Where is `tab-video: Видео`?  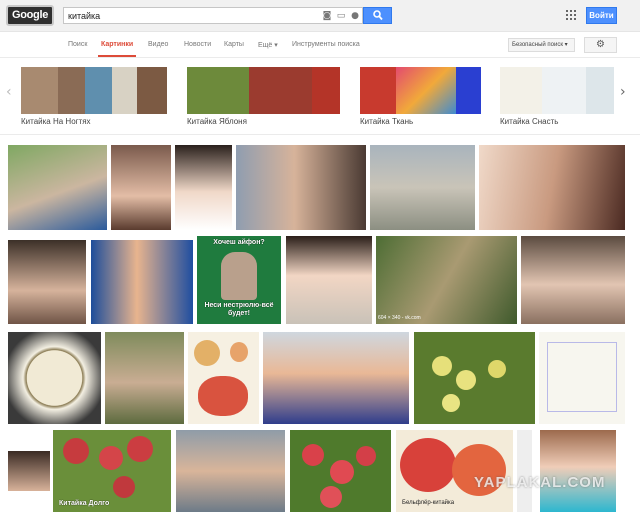 tab-video: Видео is located at coordinates (158, 44).